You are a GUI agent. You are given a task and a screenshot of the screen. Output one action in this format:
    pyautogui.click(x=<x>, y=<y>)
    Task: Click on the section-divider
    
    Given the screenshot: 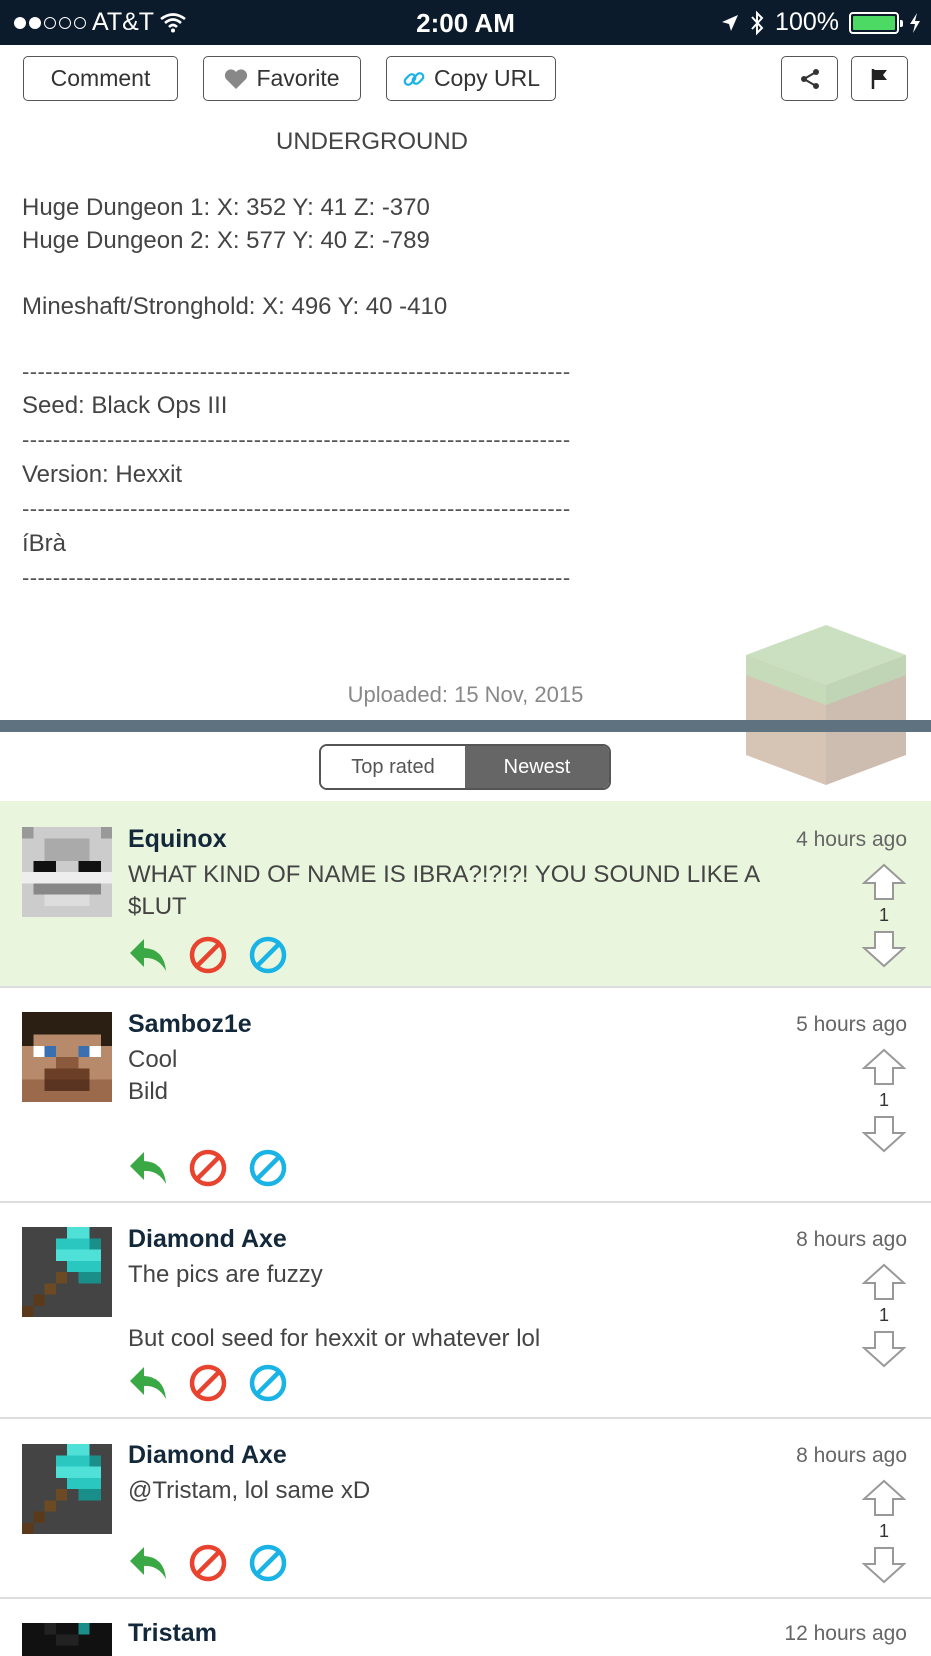 What is the action you would take?
    pyautogui.click(x=465, y=726)
    